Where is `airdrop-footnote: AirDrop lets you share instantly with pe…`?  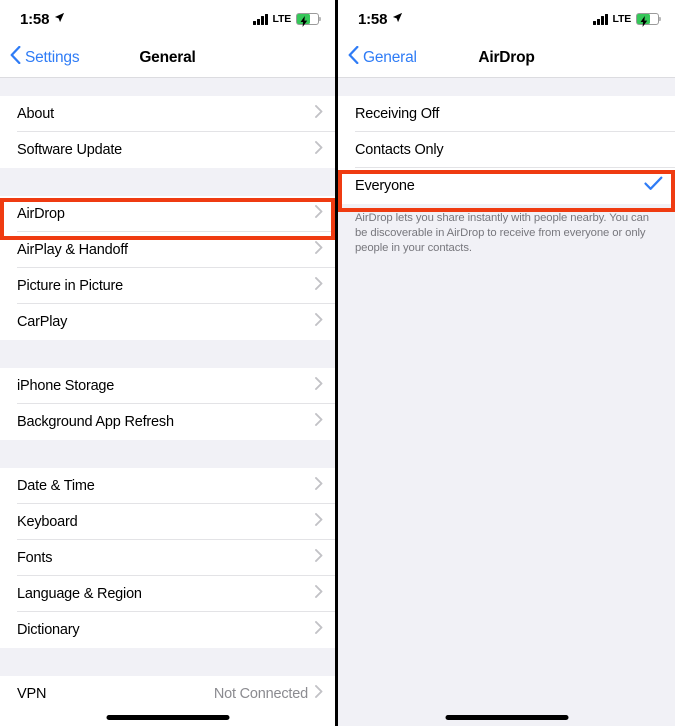 airdrop-footnote: AirDrop lets you share instantly with pe… is located at coordinates (506, 235).